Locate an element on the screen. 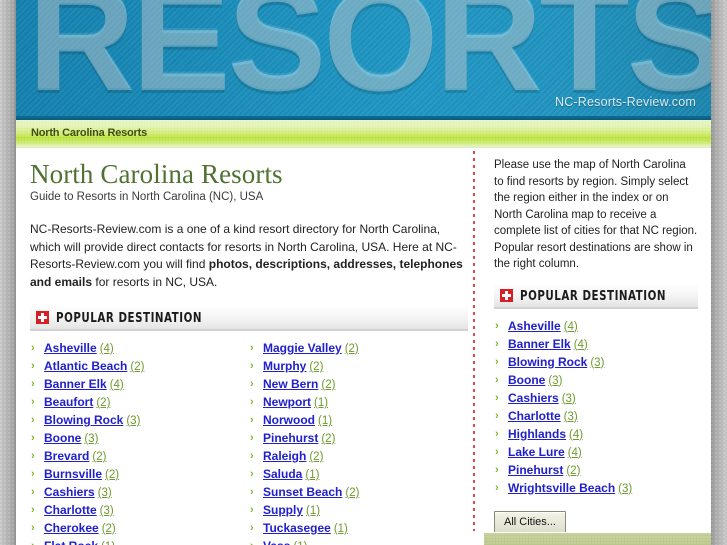 This screenshot has height=545, width=727. city-link: Burnsville is located at coordinates (73, 474).